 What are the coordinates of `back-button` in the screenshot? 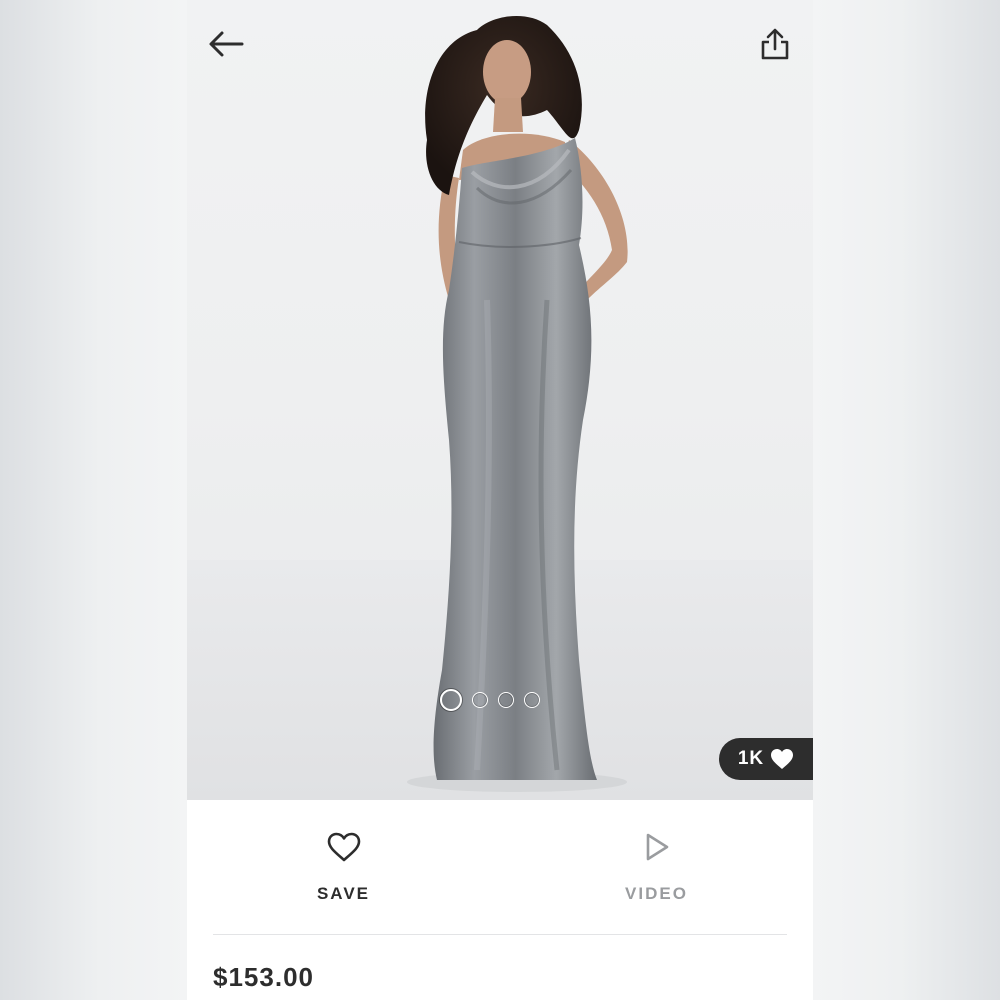 It's located at (226, 44).